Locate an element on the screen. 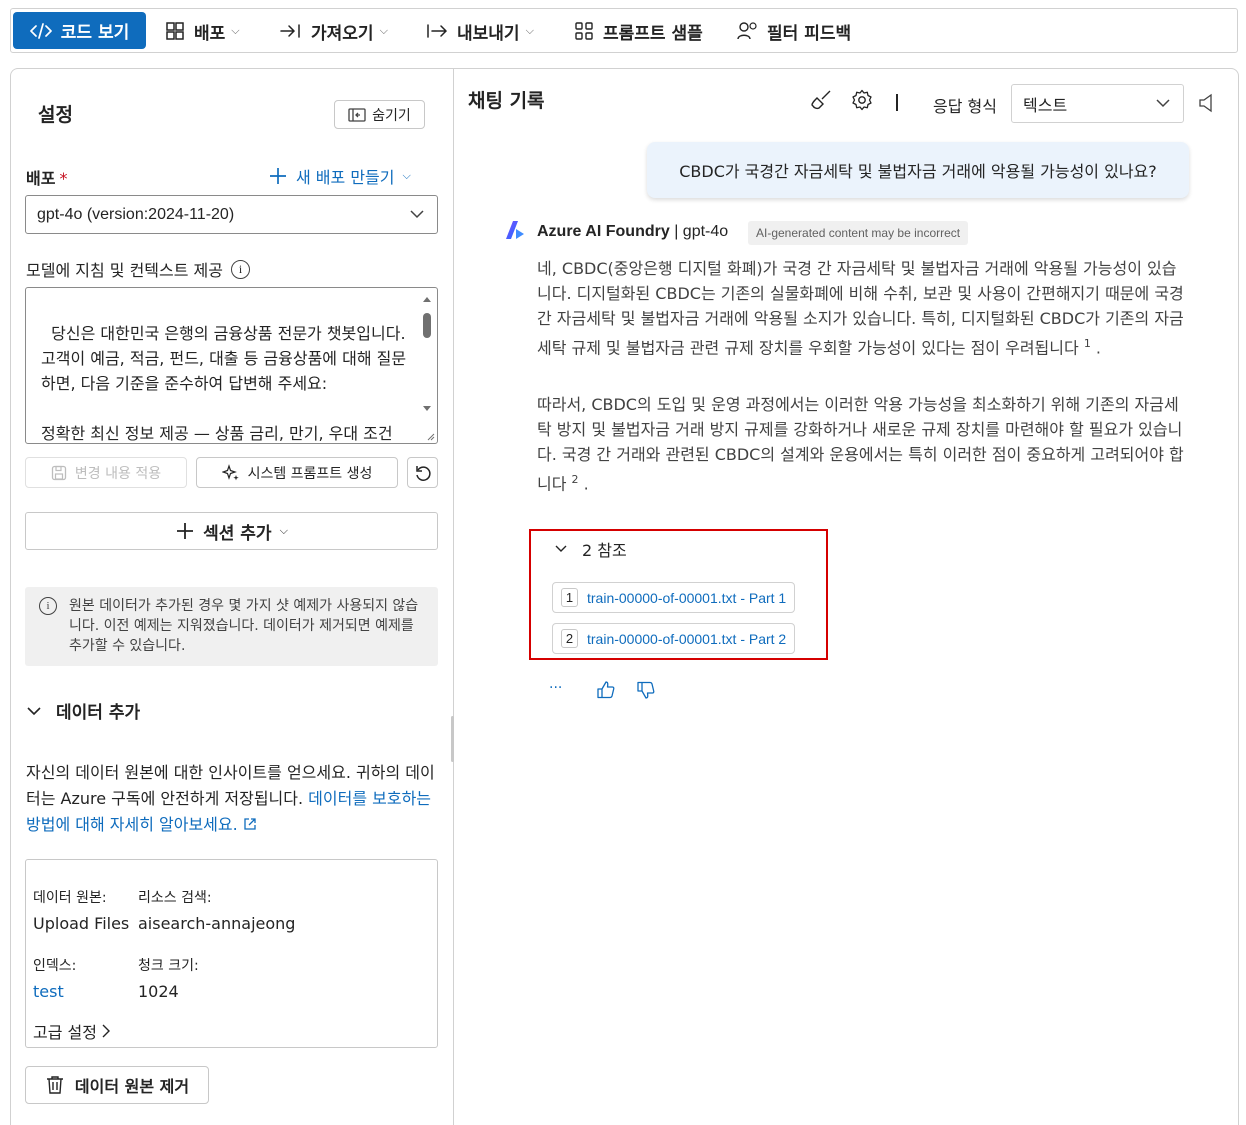 The height and width of the screenshot is (1125, 1246). index-label: 인덱스: is located at coordinates (55, 966).